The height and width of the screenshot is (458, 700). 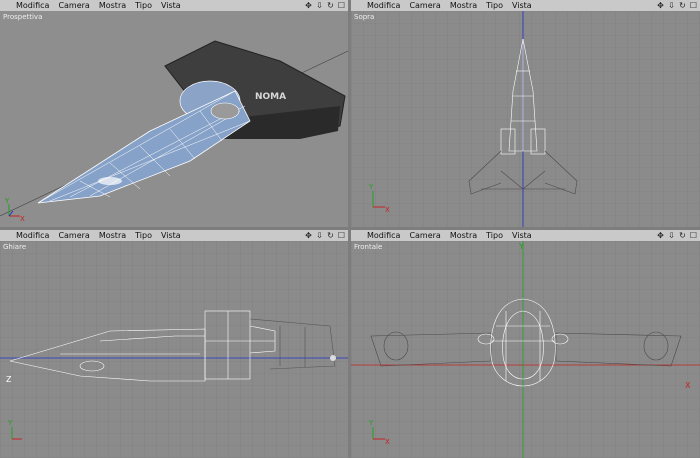 I want to click on model-decal: NOMA, so click(x=270, y=97).